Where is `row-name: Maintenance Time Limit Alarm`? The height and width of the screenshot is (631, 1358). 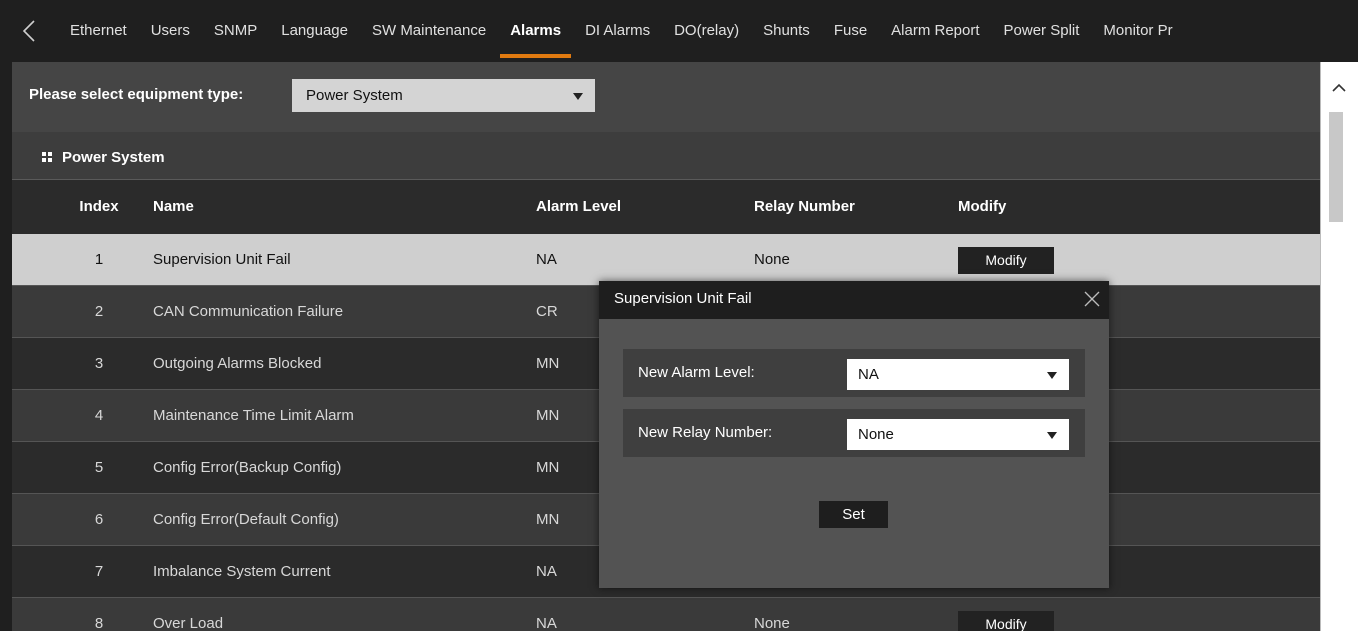
row-name: Maintenance Time Limit Alarm is located at coordinates (253, 415).